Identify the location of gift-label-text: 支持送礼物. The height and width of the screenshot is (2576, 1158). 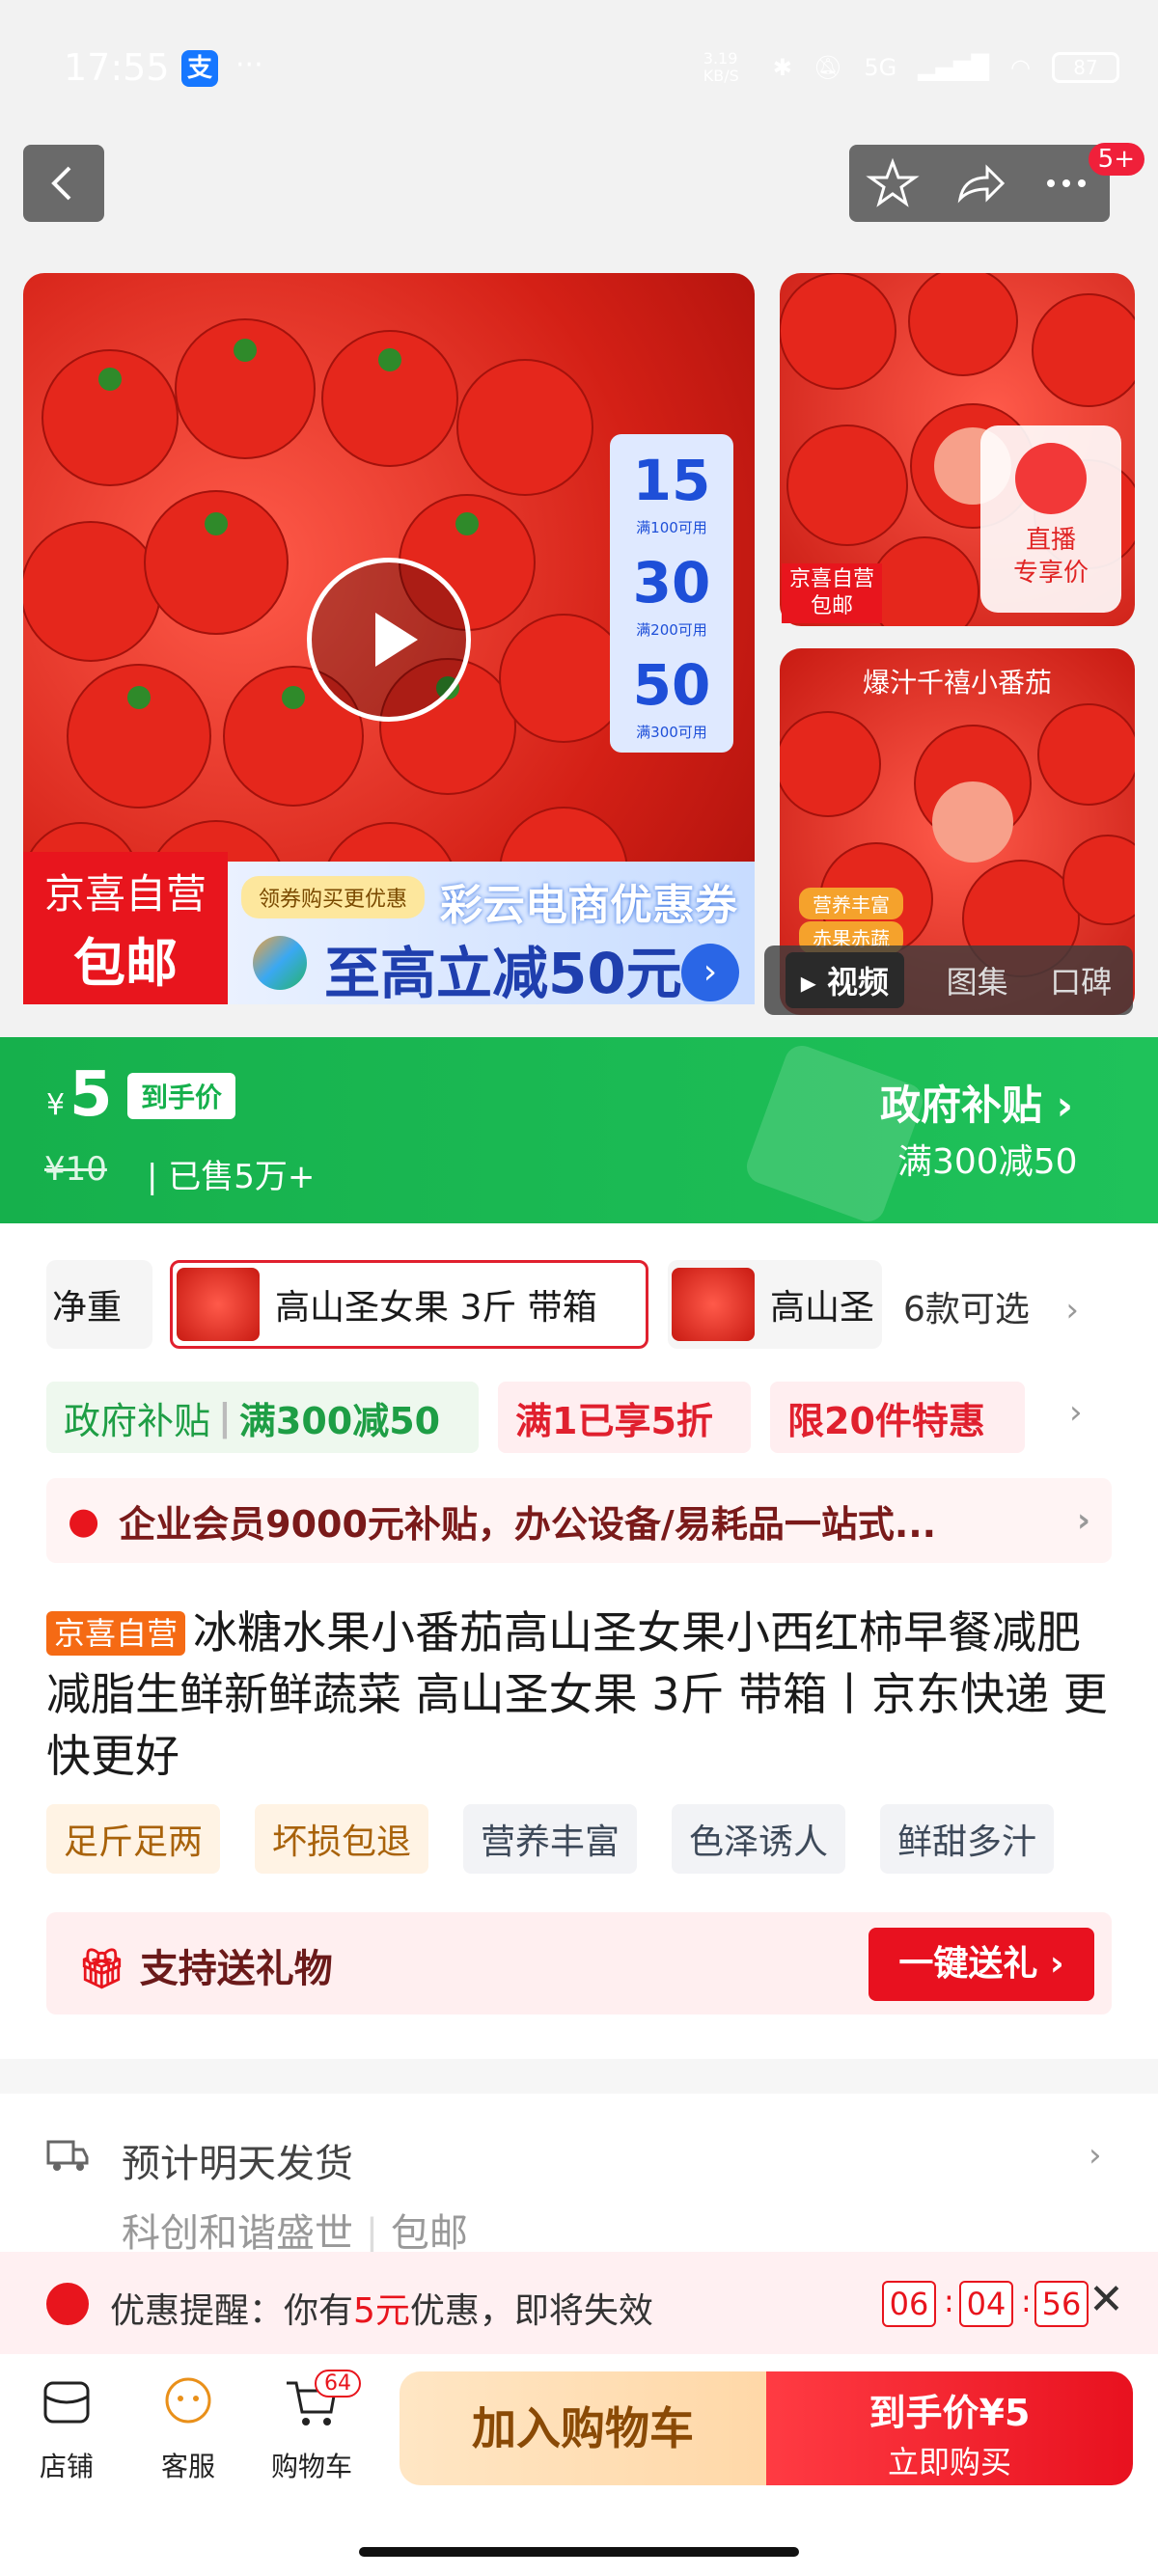
(236, 1969).